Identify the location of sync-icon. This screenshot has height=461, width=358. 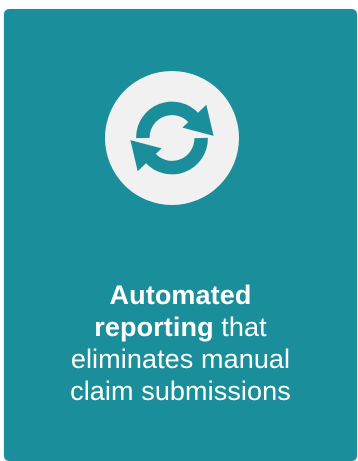
(172, 138).